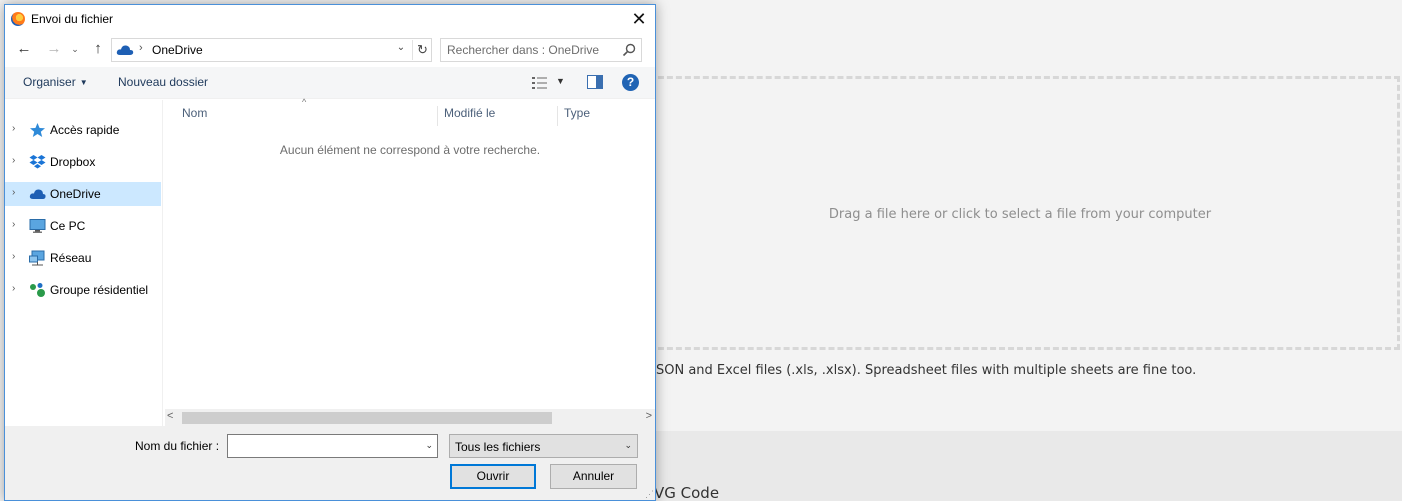 The height and width of the screenshot is (501, 1402). Describe the element at coordinates (606, 116) in the screenshot. I see `column-header-type: Type` at that location.